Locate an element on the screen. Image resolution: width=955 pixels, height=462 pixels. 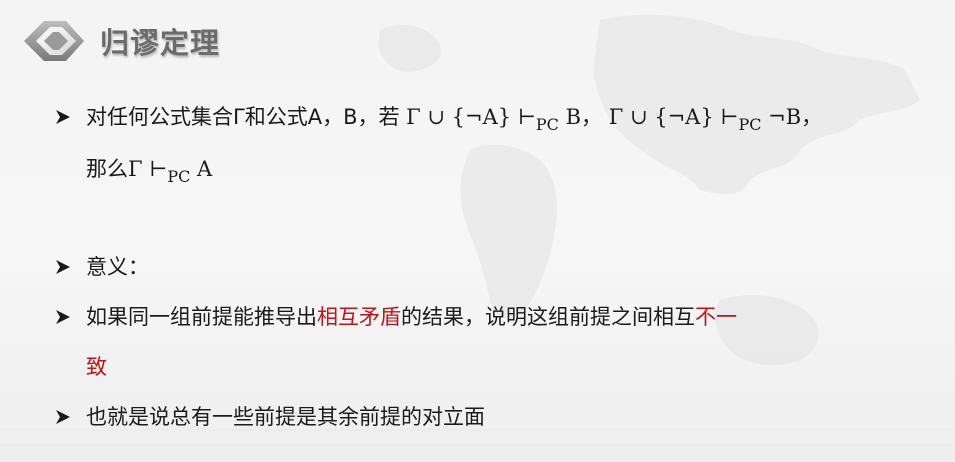
premise-1-end: B， is located at coordinates (580, 117).